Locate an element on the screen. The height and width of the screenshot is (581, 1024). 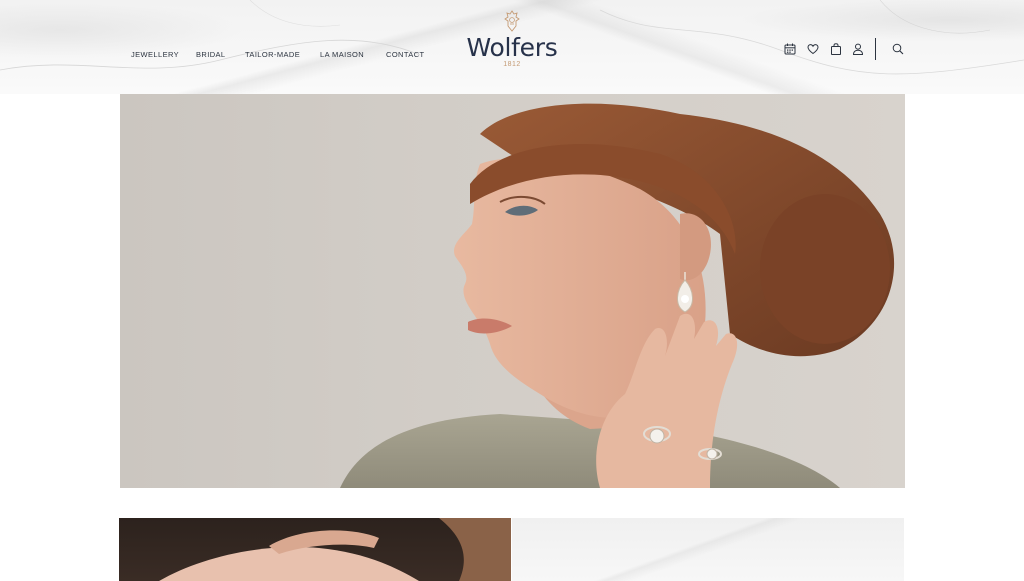
promo-image-left is located at coordinates (315, 549).